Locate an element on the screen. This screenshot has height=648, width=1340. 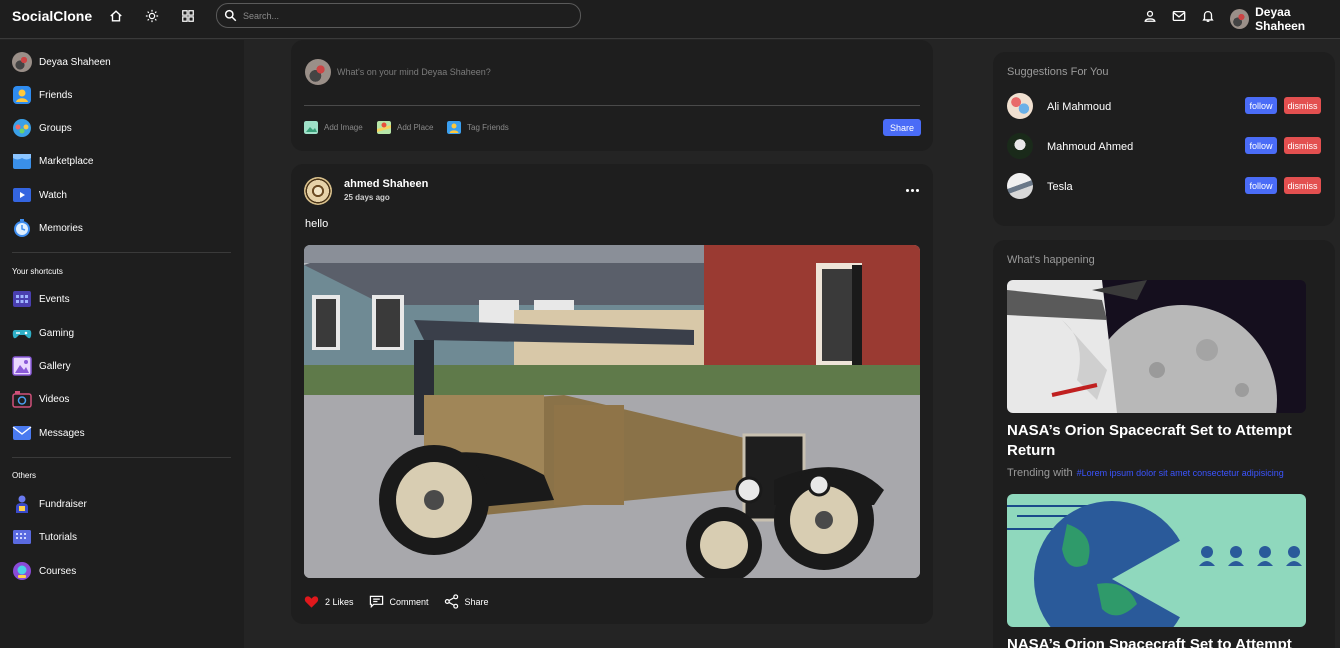
composer-input: What's on your mind Deyaa Shaheen? is located at coordinates (414, 72).